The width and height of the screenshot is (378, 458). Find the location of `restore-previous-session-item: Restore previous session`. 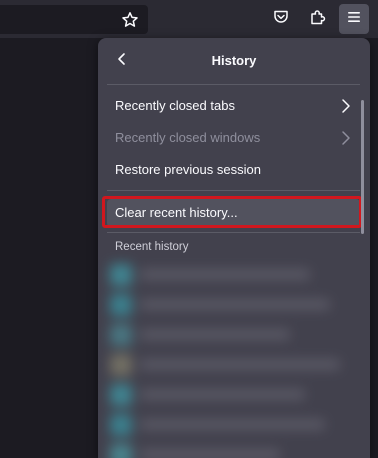

restore-previous-session-item: Restore previous session is located at coordinates (233, 170).